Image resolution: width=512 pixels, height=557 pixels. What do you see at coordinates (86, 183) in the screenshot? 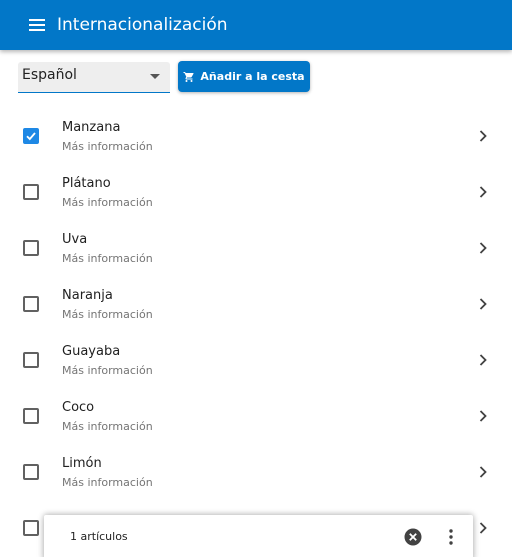
I see `list-item-title: Plátano` at bounding box center [86, 183].